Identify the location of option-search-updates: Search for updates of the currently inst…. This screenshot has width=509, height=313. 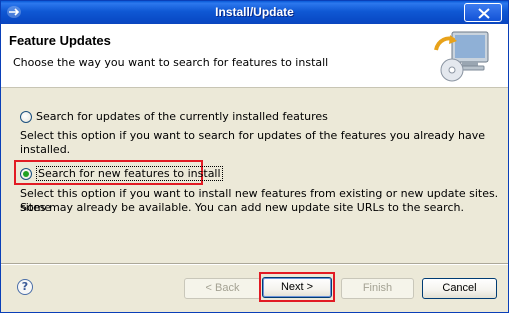
(174, 116).